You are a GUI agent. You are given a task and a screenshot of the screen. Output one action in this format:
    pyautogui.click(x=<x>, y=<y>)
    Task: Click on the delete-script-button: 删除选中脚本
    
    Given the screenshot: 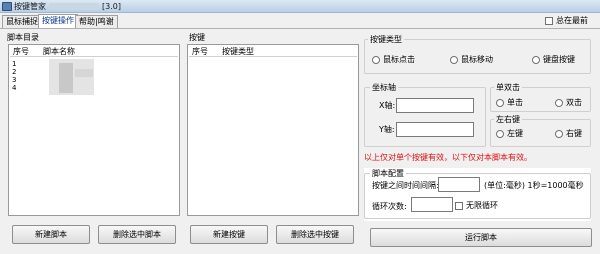 What is the action you would take?
    pyautogui.click(x=137, y=234)
    